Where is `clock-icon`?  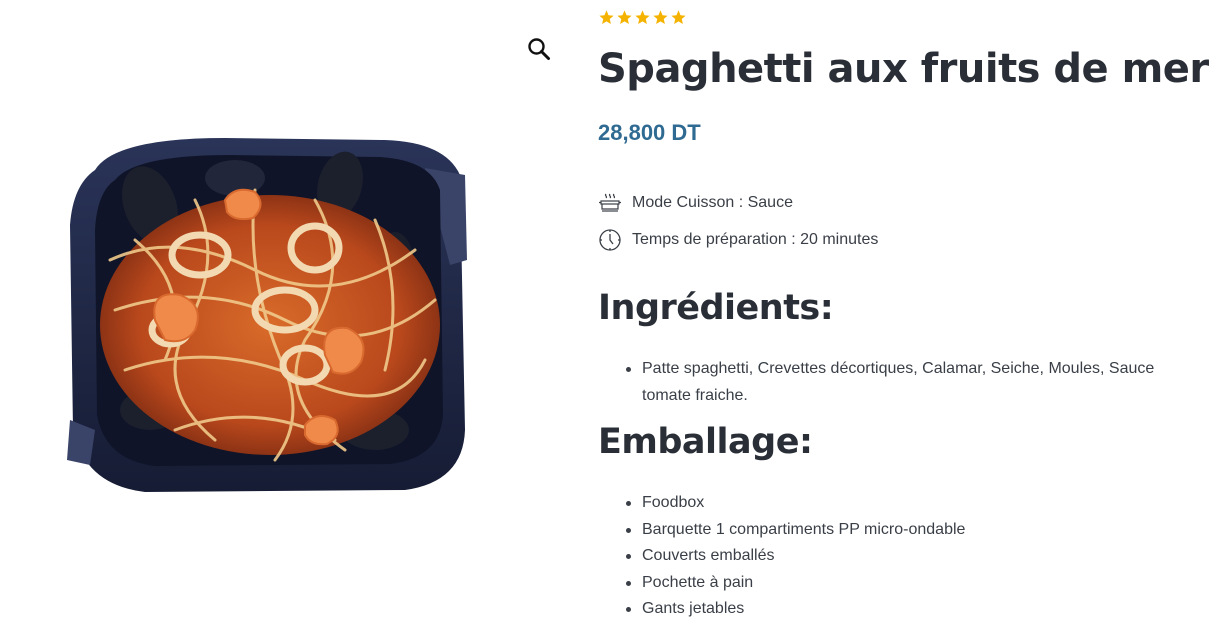
clock-icon is located at coordinates (610, 240).